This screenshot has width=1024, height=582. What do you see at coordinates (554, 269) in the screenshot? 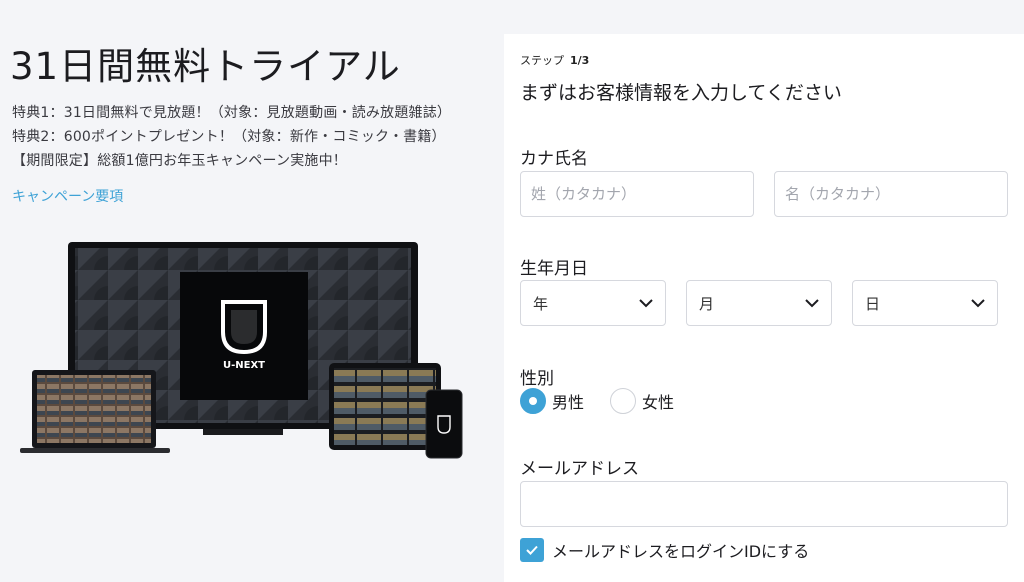
I see `birthdate-label: 生年月日` at bounding box center [554, 269].